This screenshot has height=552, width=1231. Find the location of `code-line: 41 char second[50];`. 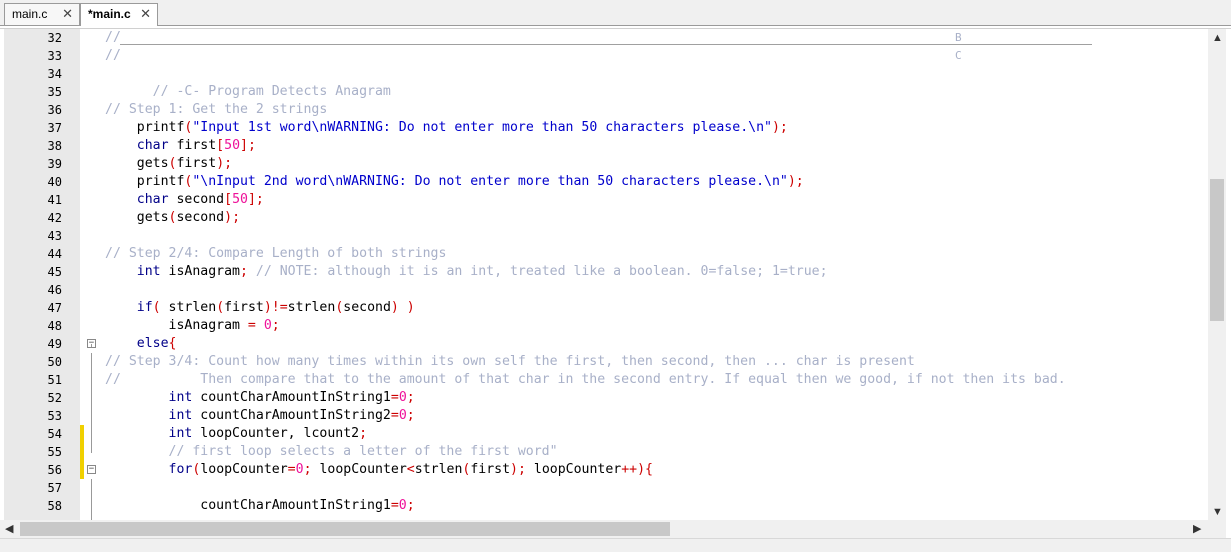

code-line: 41 char second[50]; is located at coordinates (615, 200).